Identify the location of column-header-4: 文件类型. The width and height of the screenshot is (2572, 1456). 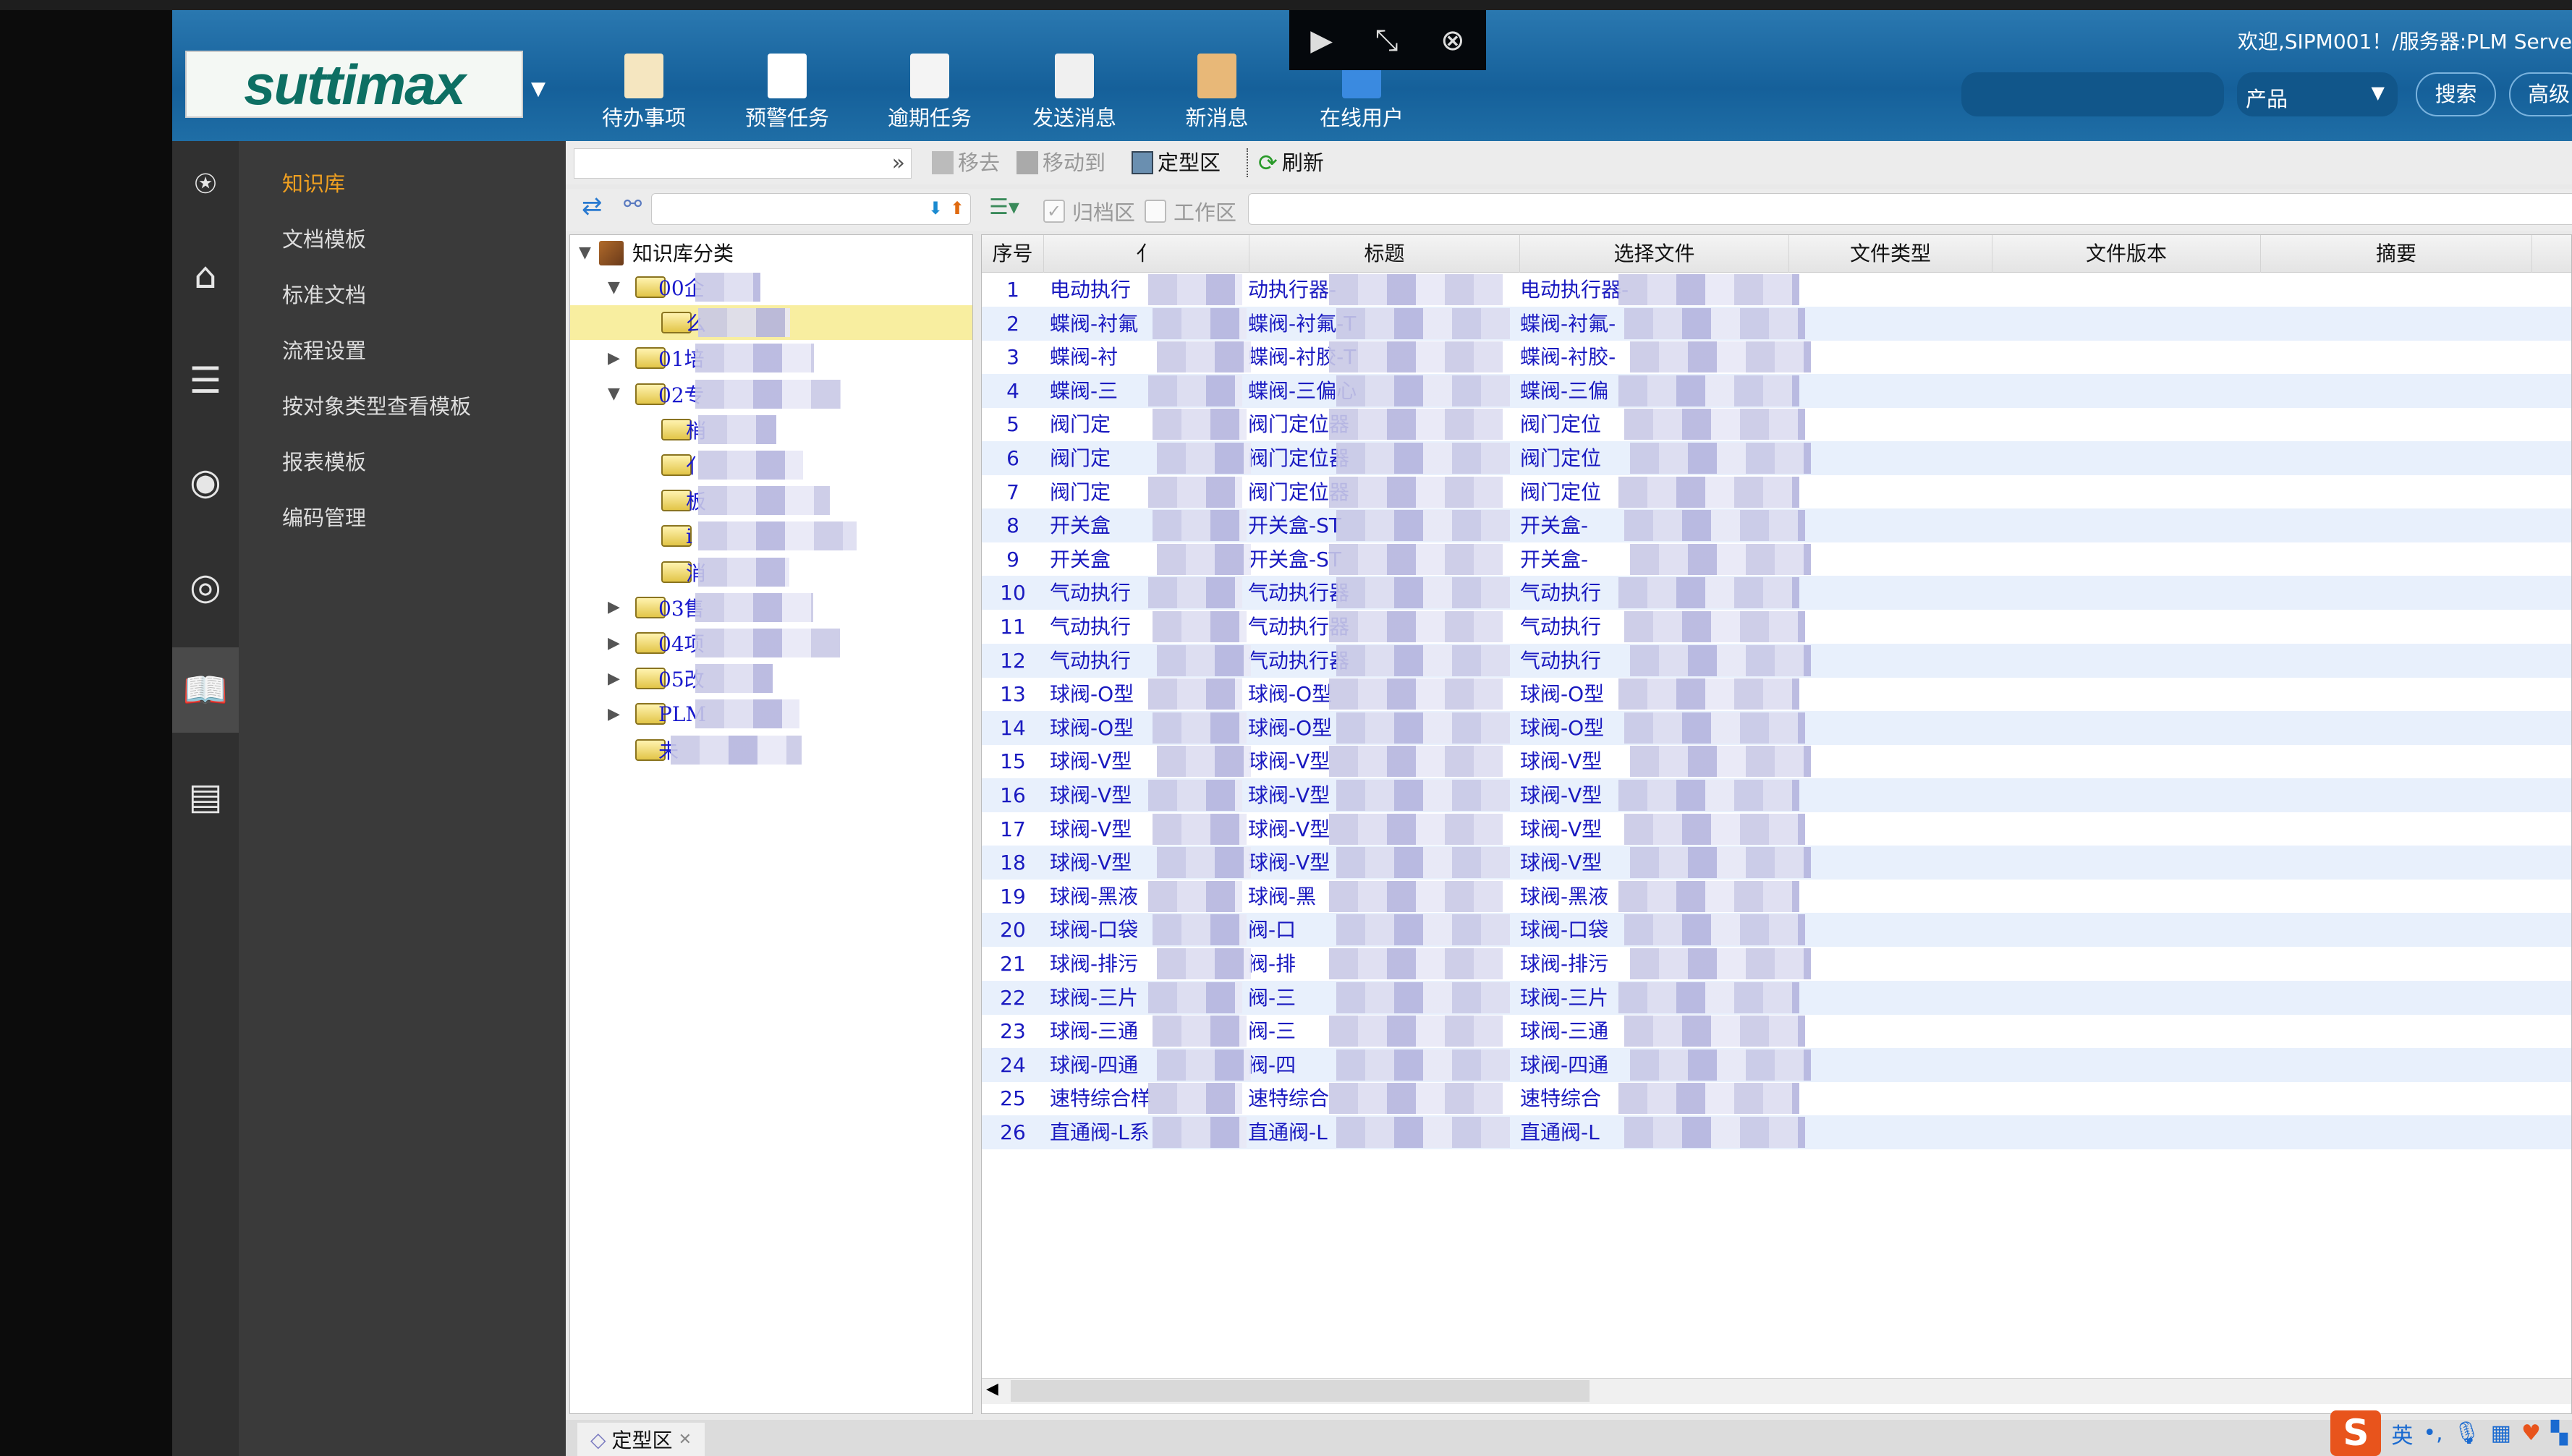
(1890, 254).